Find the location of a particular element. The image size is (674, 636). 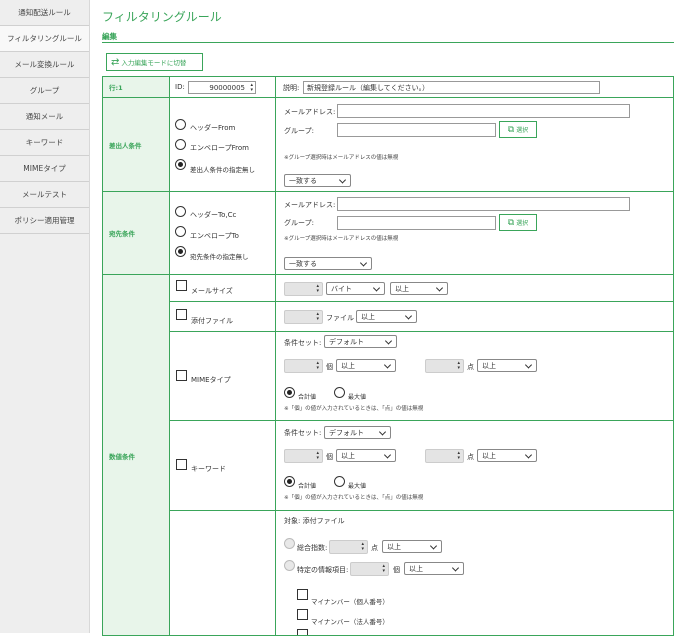

mime-label: MIMEタイプ is located at coordinates (211, 380).